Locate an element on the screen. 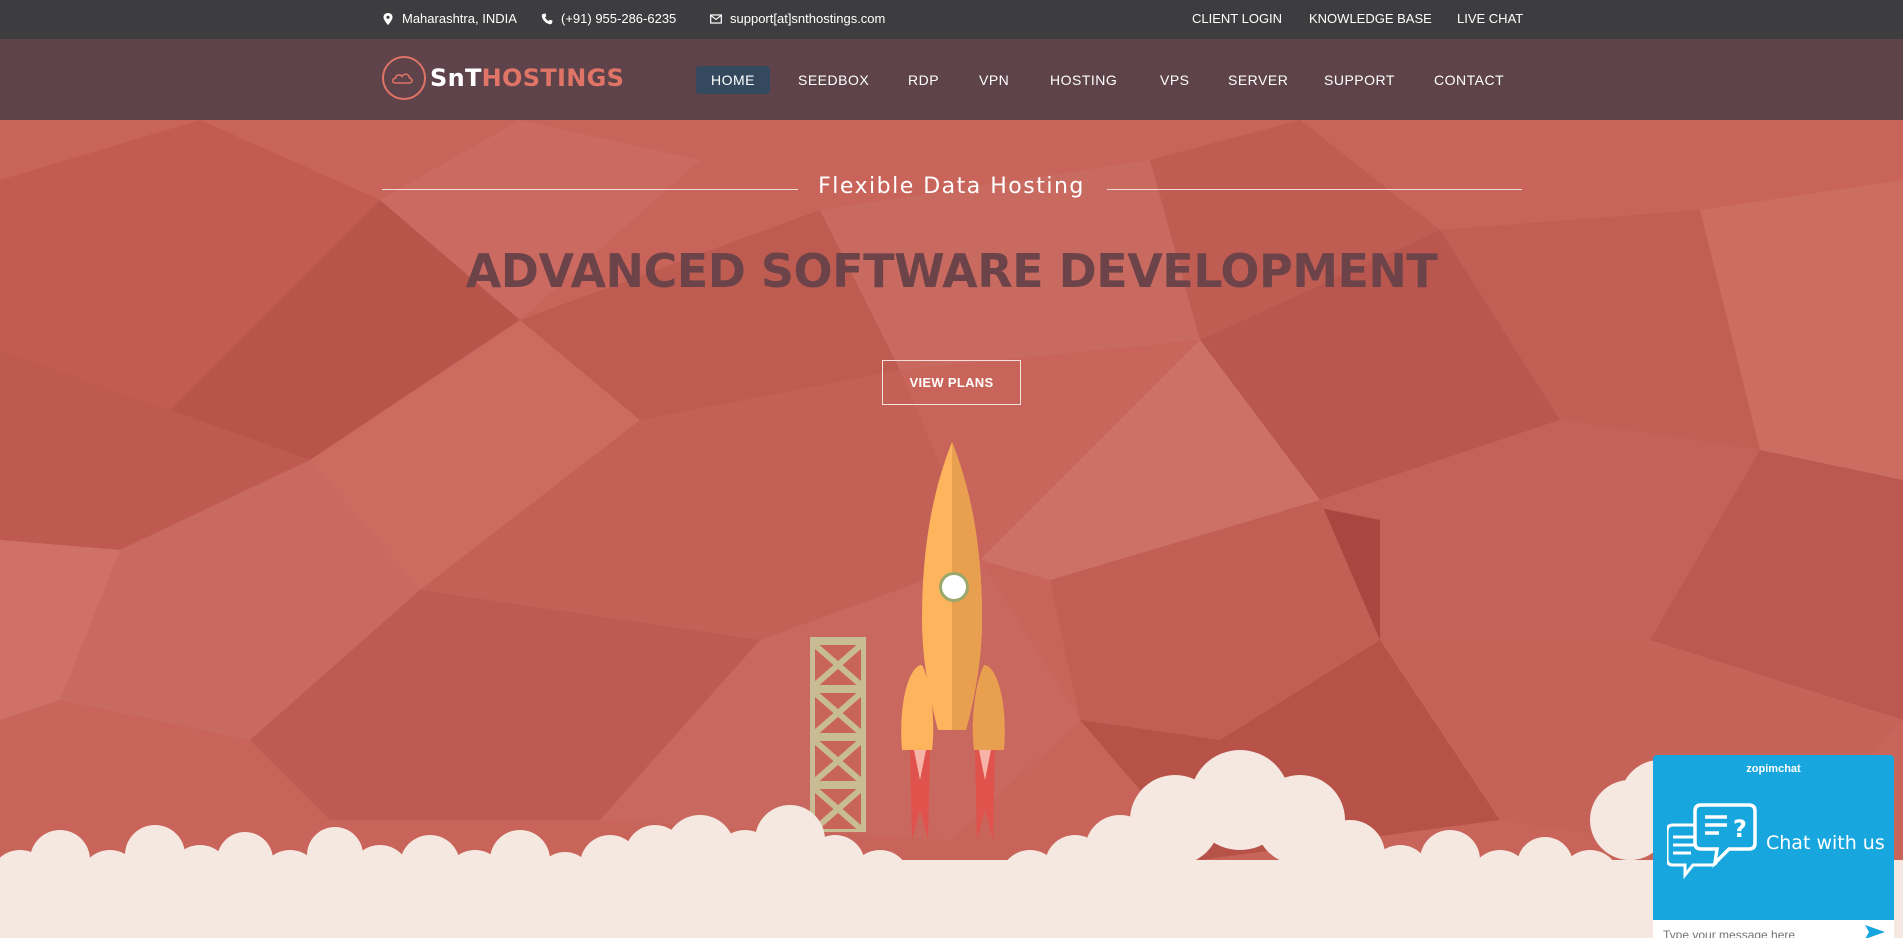 This screenshot has width=1903, height=938. envelope-icon is located at coordinates (716, 18).